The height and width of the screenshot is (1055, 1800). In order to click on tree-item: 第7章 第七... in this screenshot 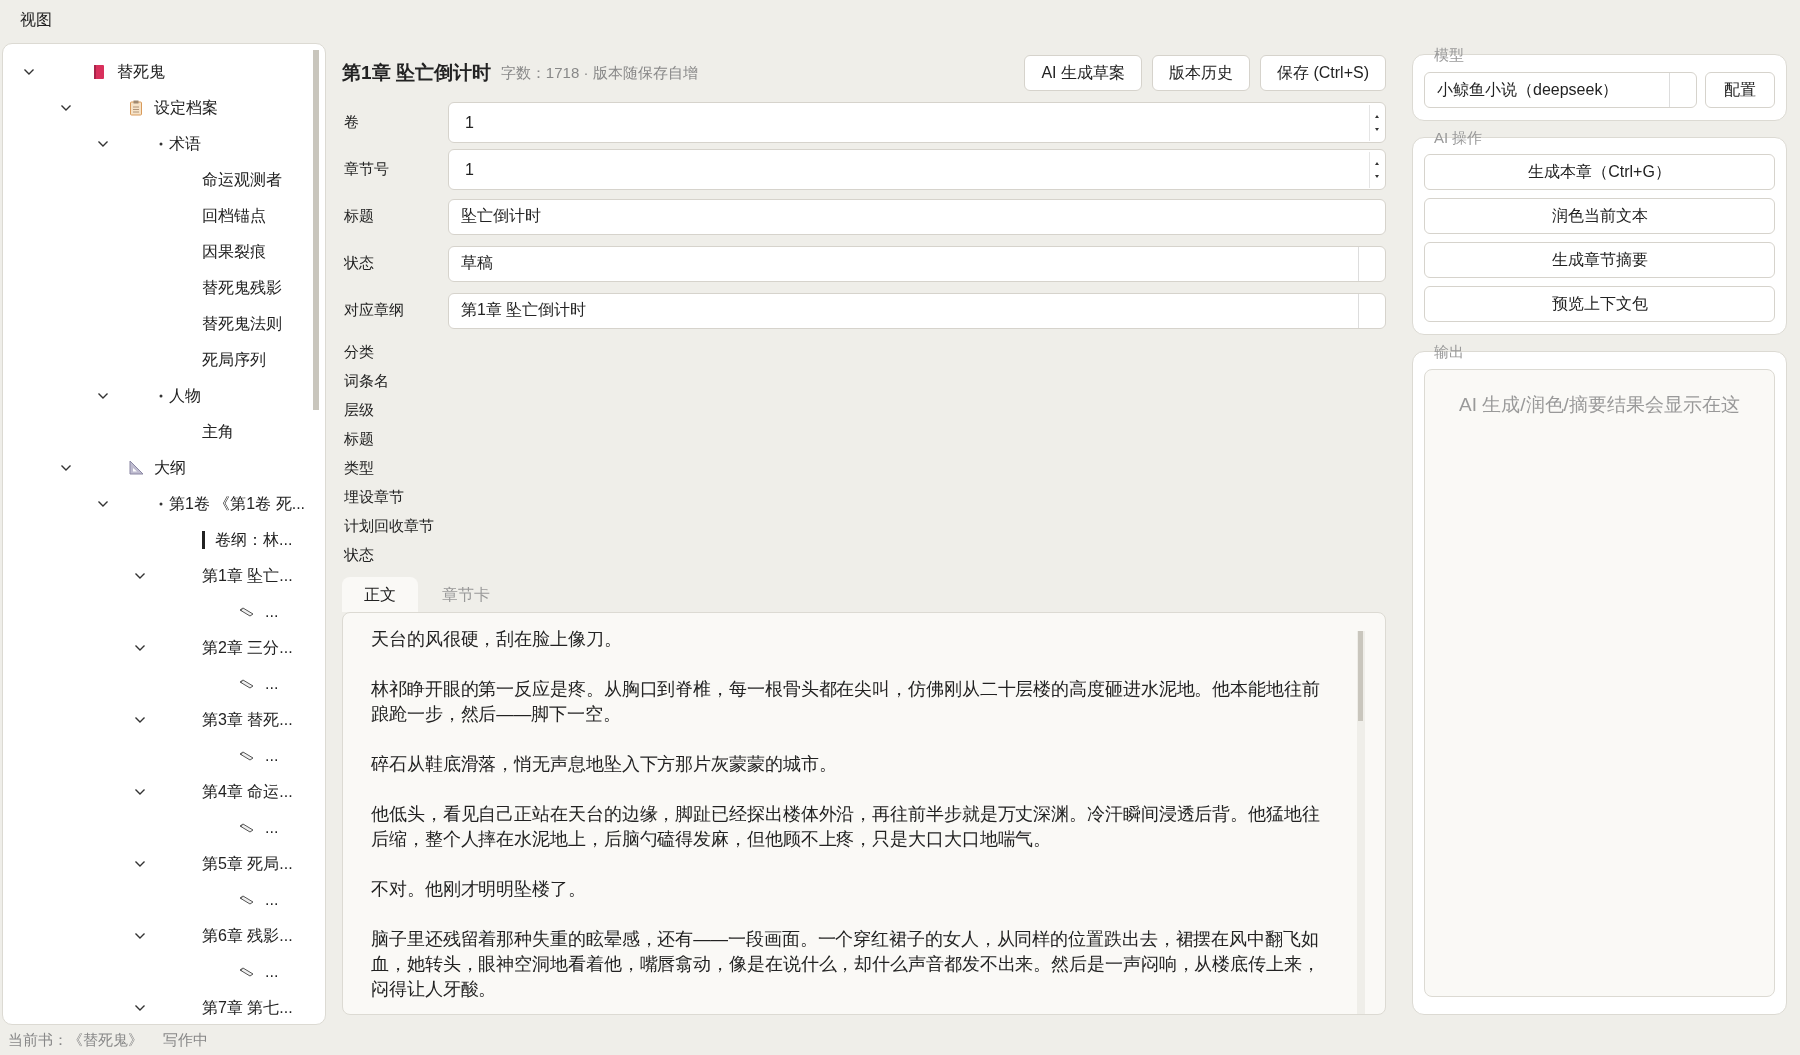, I will do `click(247, 1008)`.